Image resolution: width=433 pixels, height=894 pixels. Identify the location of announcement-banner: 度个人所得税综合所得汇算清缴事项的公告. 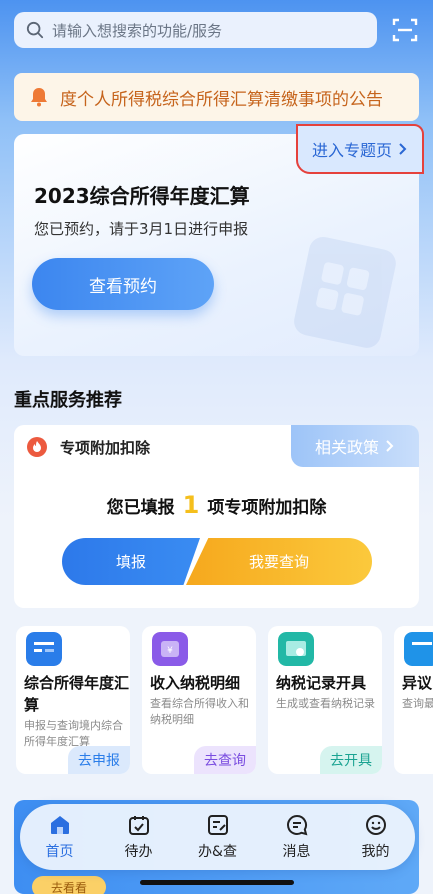
(216, 97).